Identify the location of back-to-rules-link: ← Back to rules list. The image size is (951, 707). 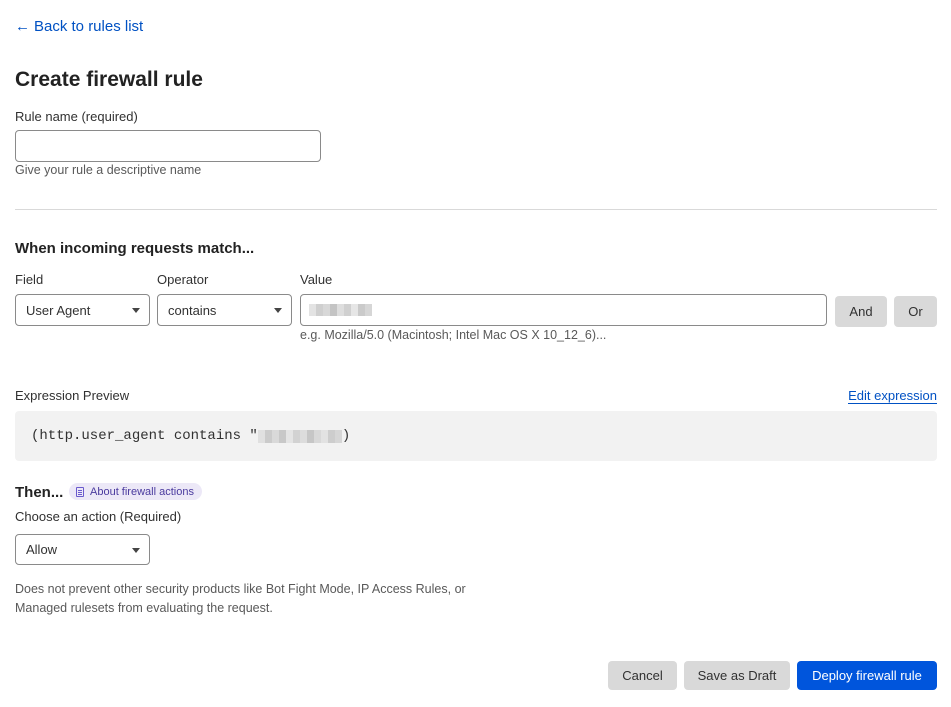
(79, 26).